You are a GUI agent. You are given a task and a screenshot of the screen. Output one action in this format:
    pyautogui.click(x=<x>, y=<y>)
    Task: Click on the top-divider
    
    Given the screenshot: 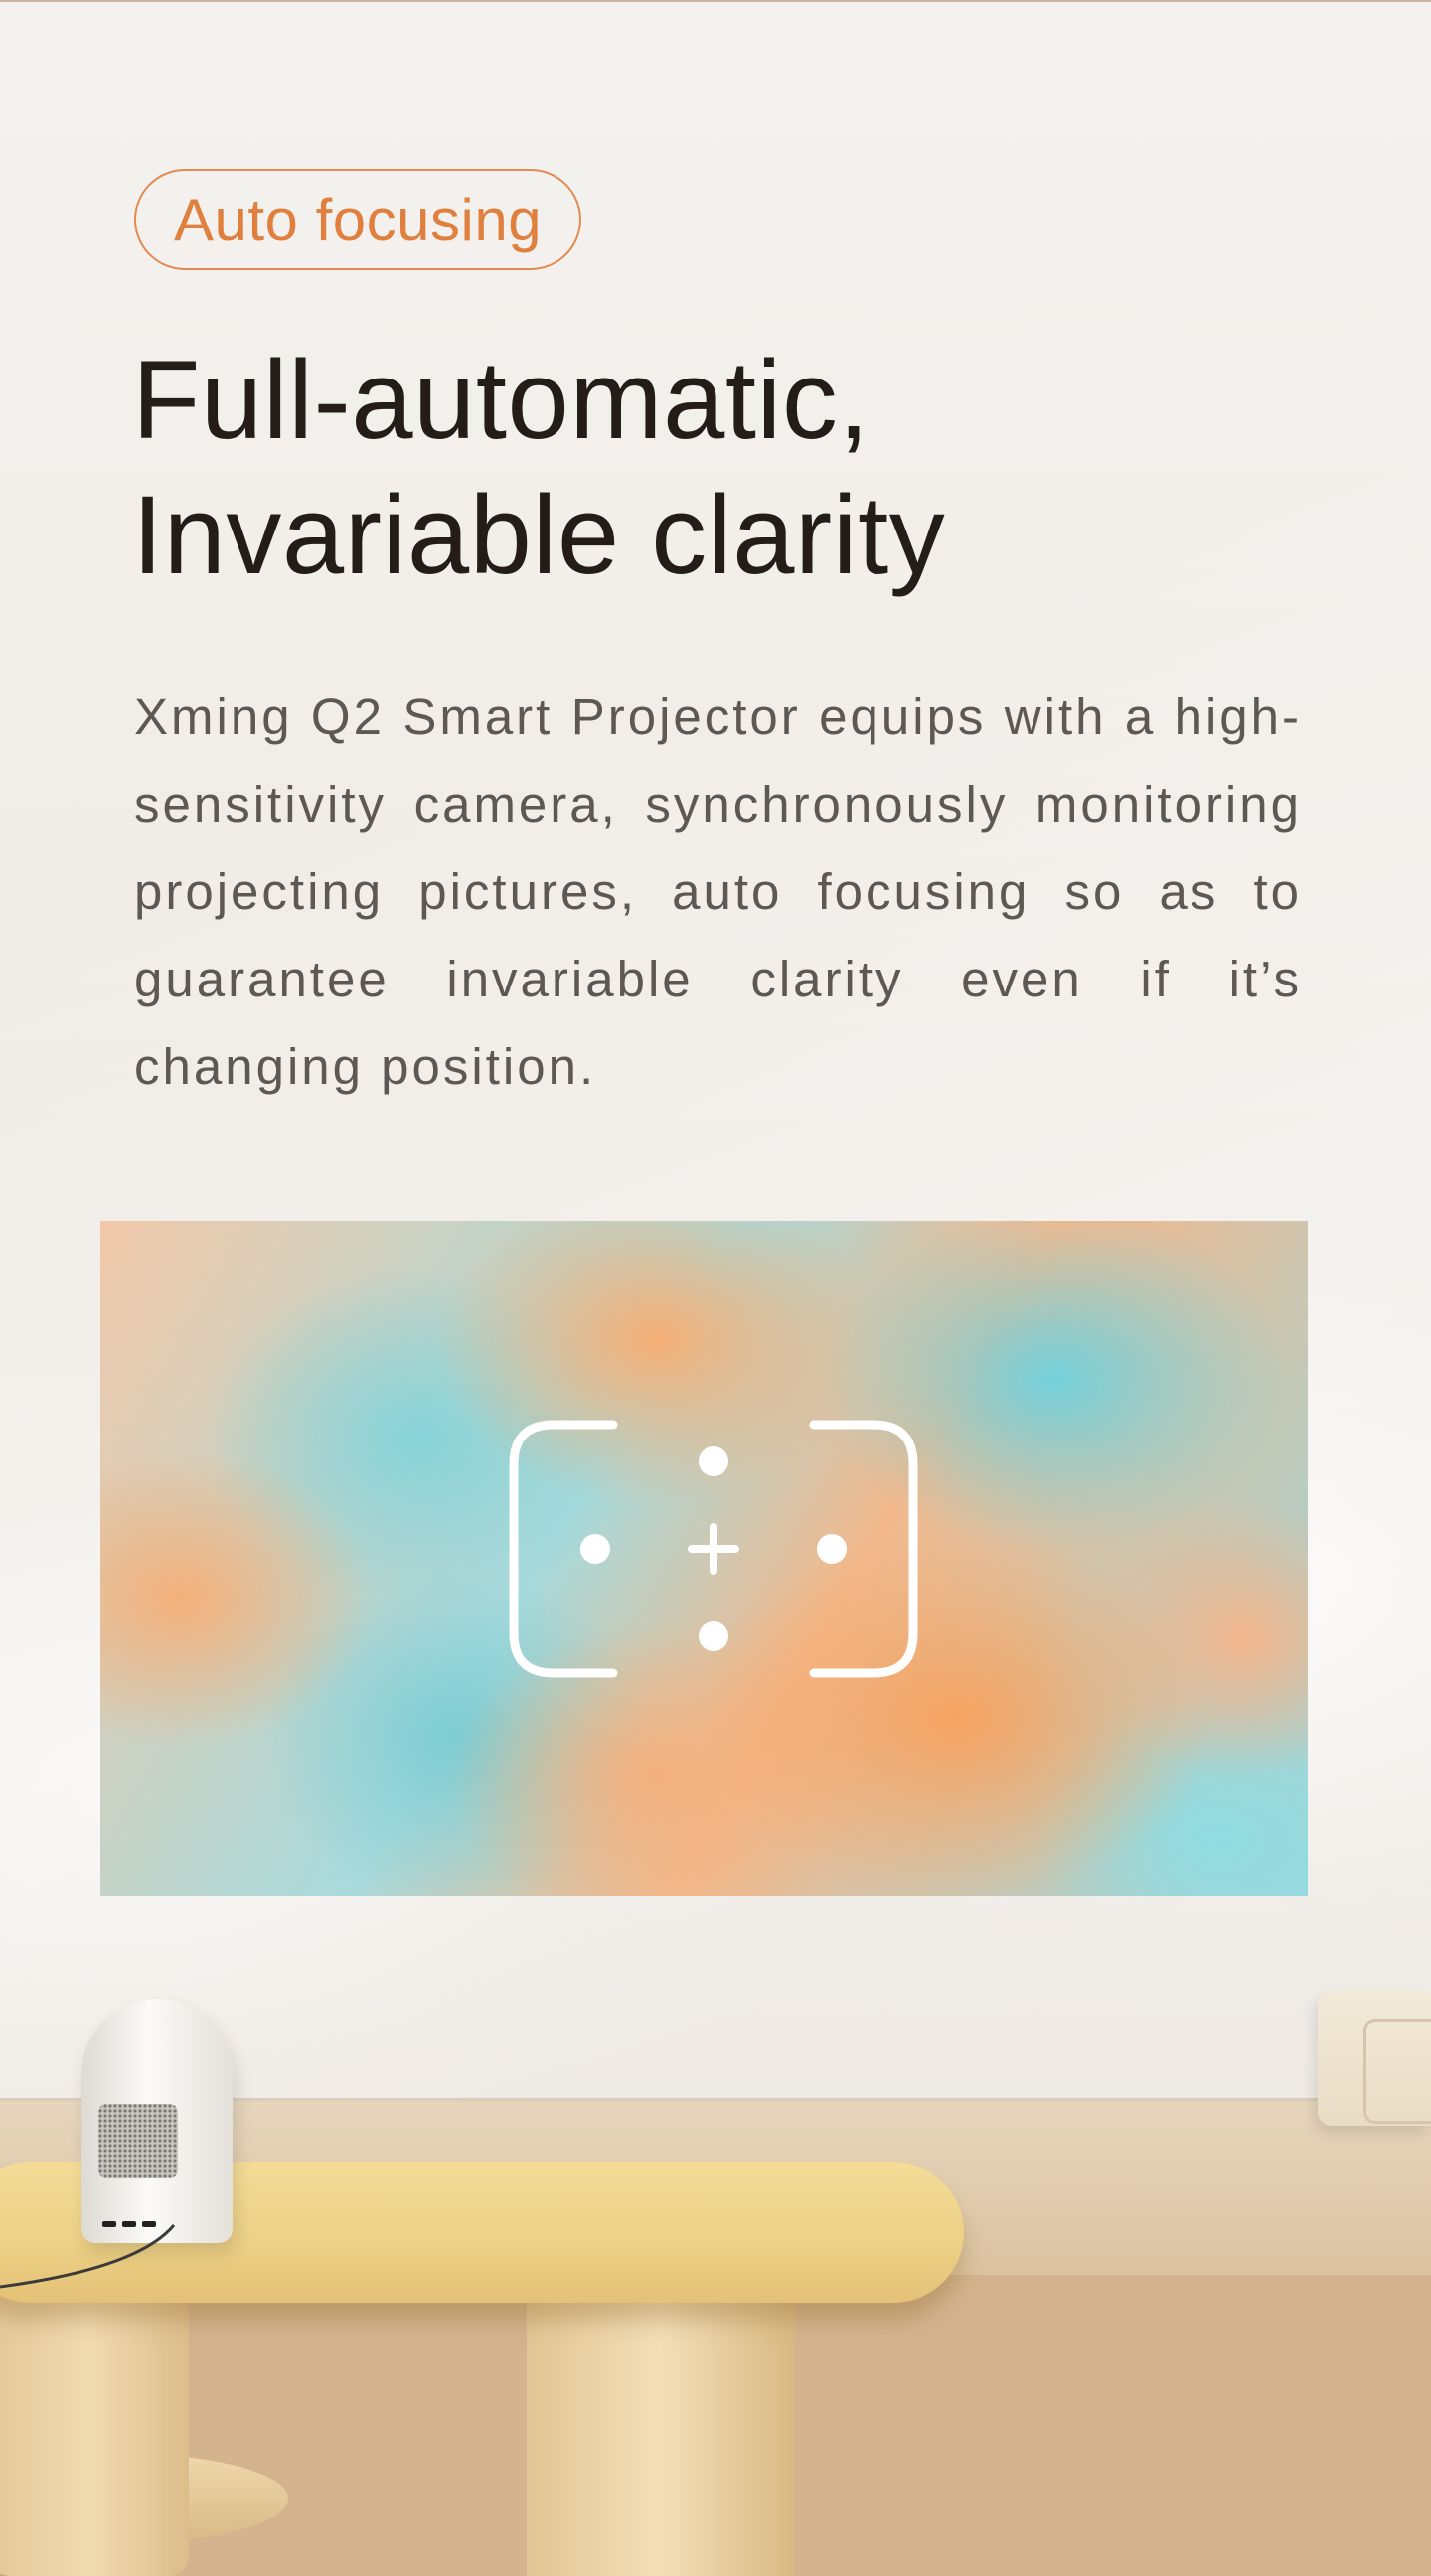 What is the action you would take?
    pyautogui.click(x=715, y=1)
    